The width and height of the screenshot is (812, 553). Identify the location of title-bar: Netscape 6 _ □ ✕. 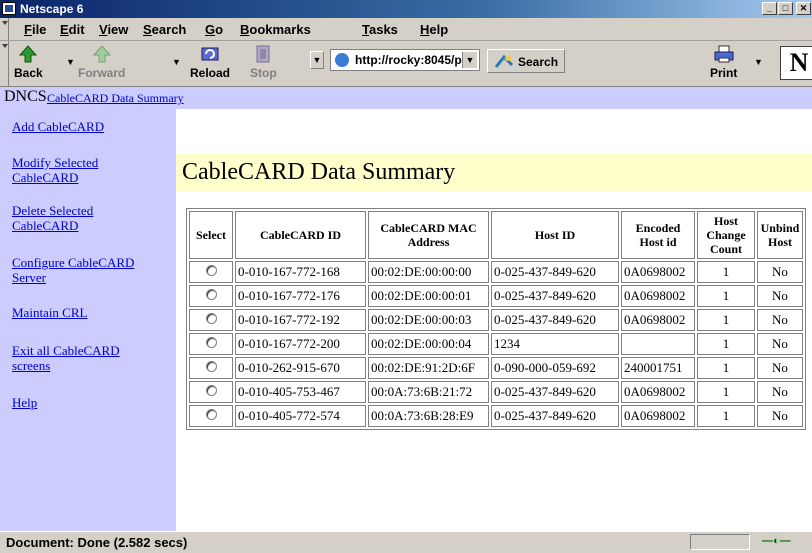
(406, 9).